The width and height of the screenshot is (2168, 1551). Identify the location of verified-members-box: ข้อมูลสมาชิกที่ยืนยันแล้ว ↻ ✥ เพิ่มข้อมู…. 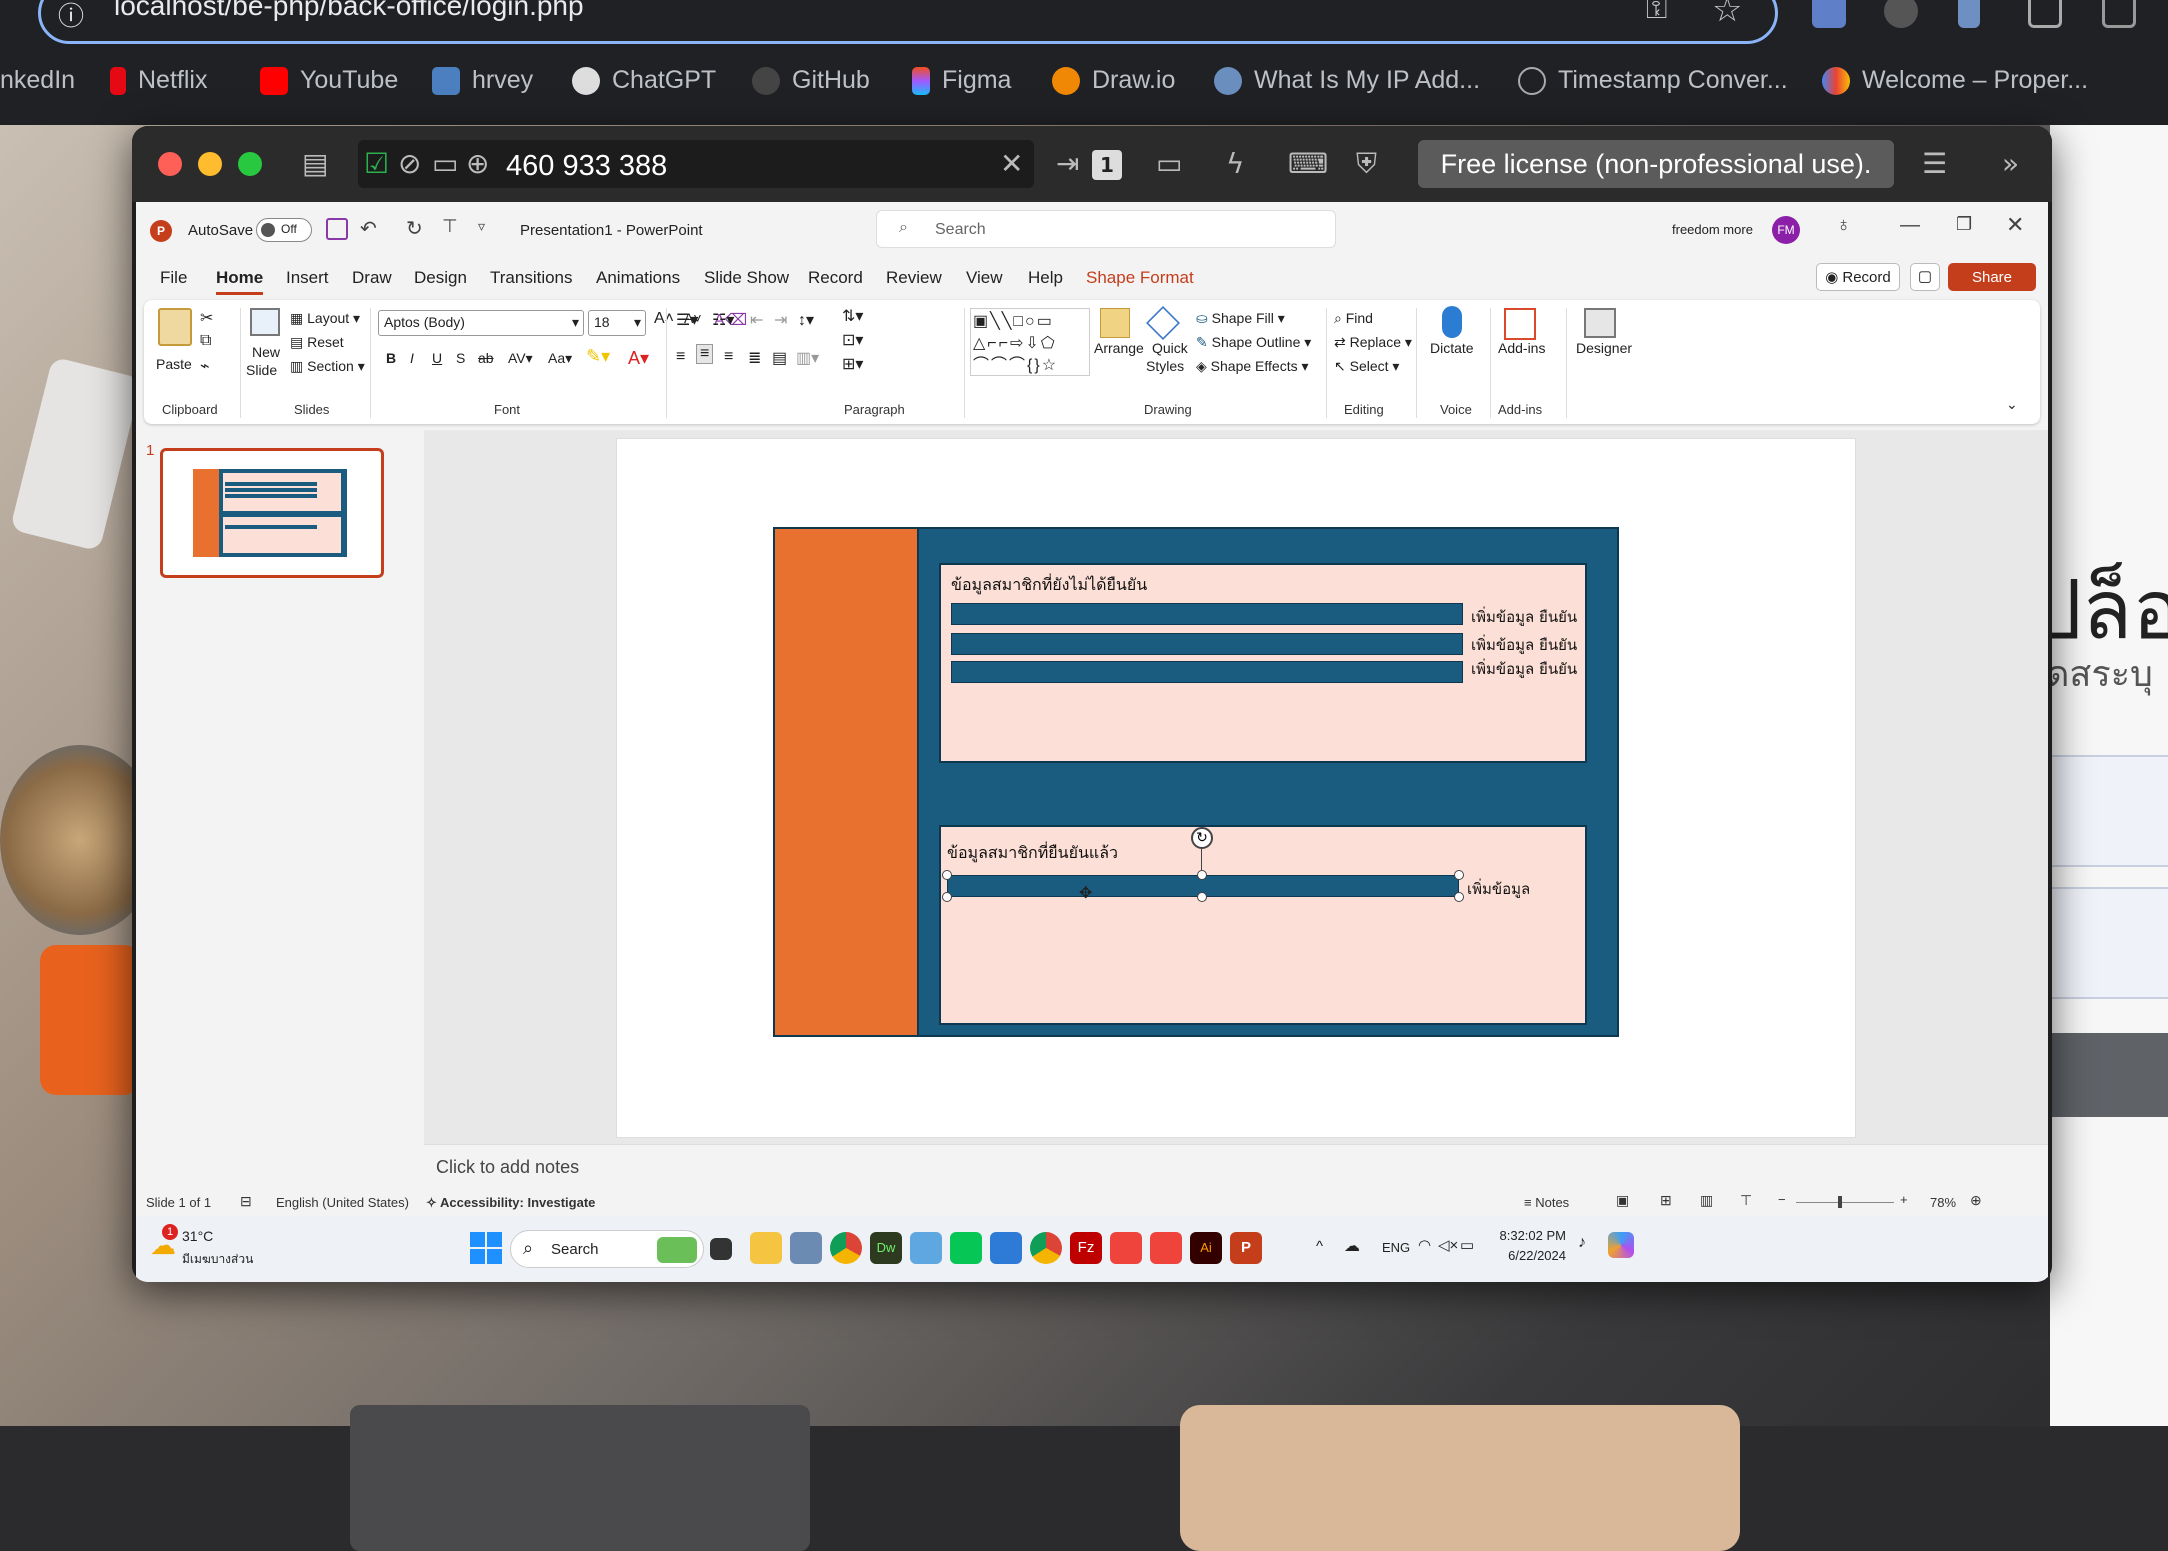
(1263, 925).